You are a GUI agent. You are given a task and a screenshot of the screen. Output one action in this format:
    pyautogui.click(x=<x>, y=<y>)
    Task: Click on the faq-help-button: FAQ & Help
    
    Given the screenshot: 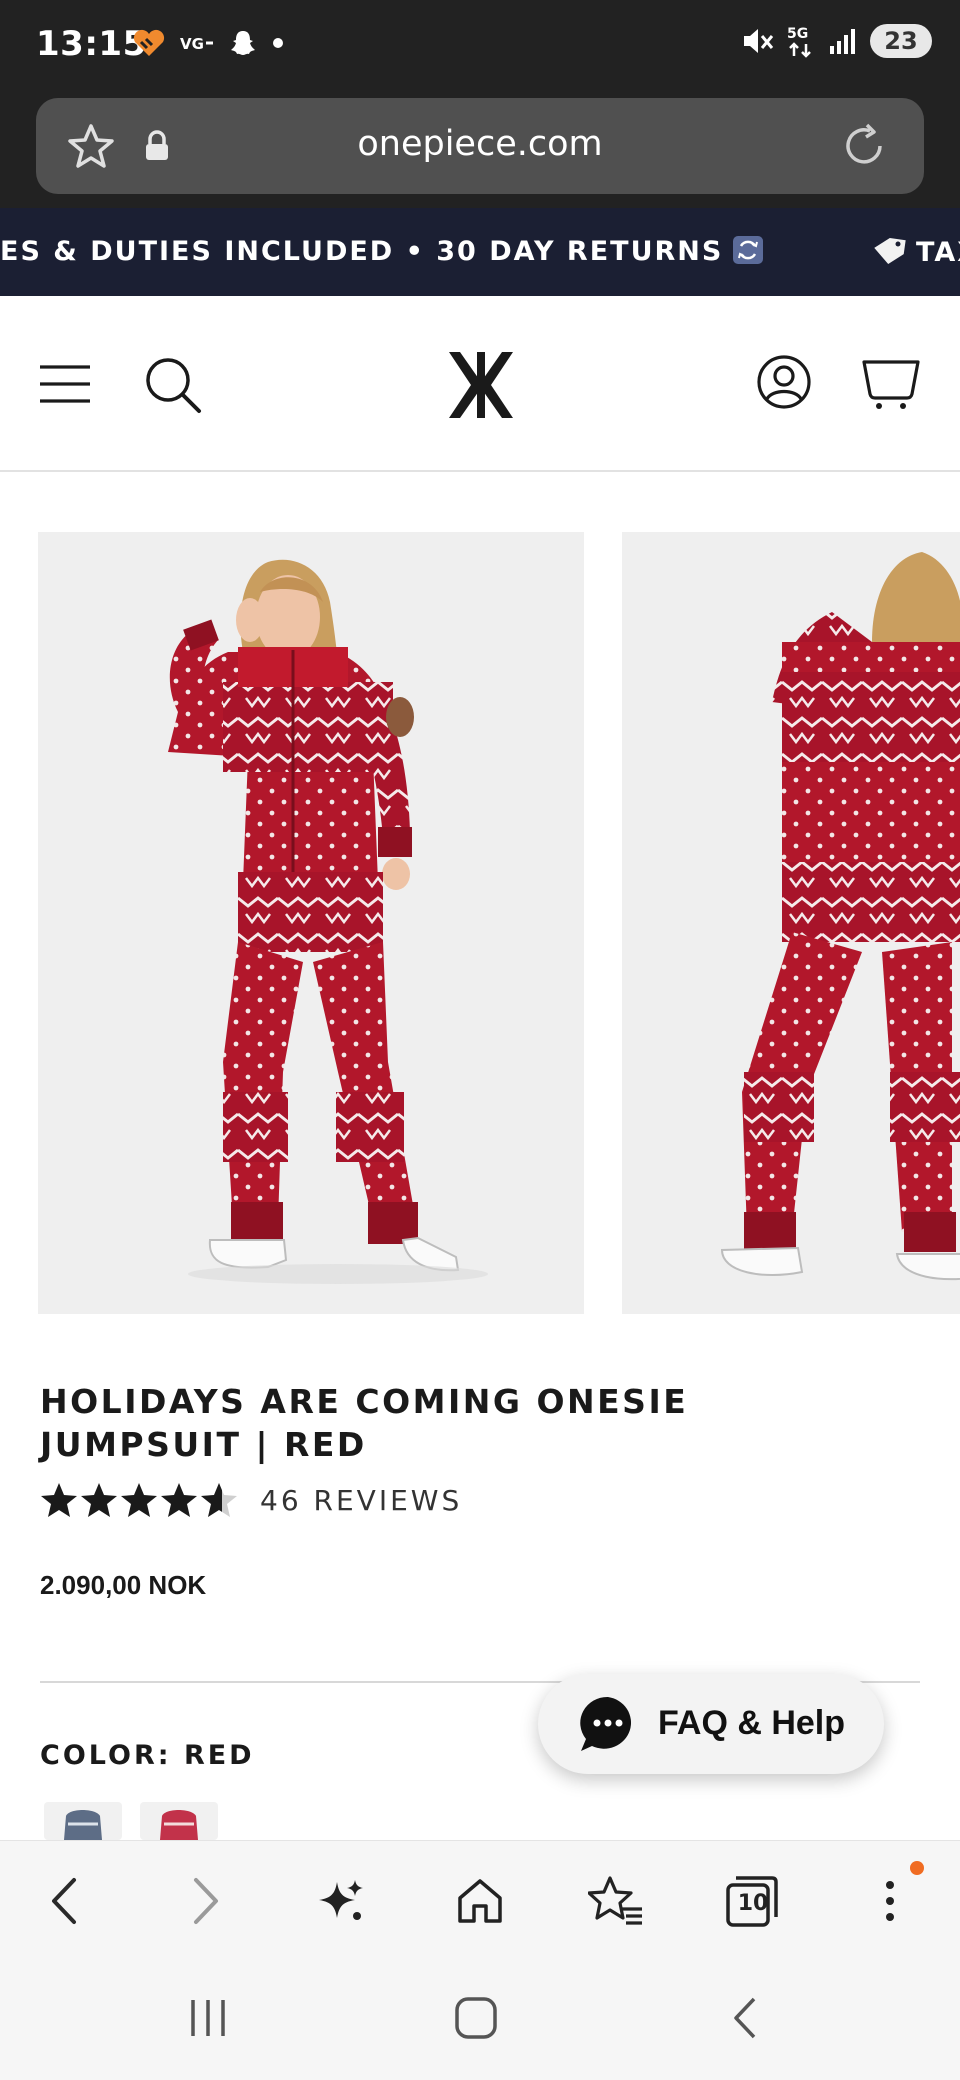 What is the action you would take?
    pyautogui.click(x=711, y=1724)
    